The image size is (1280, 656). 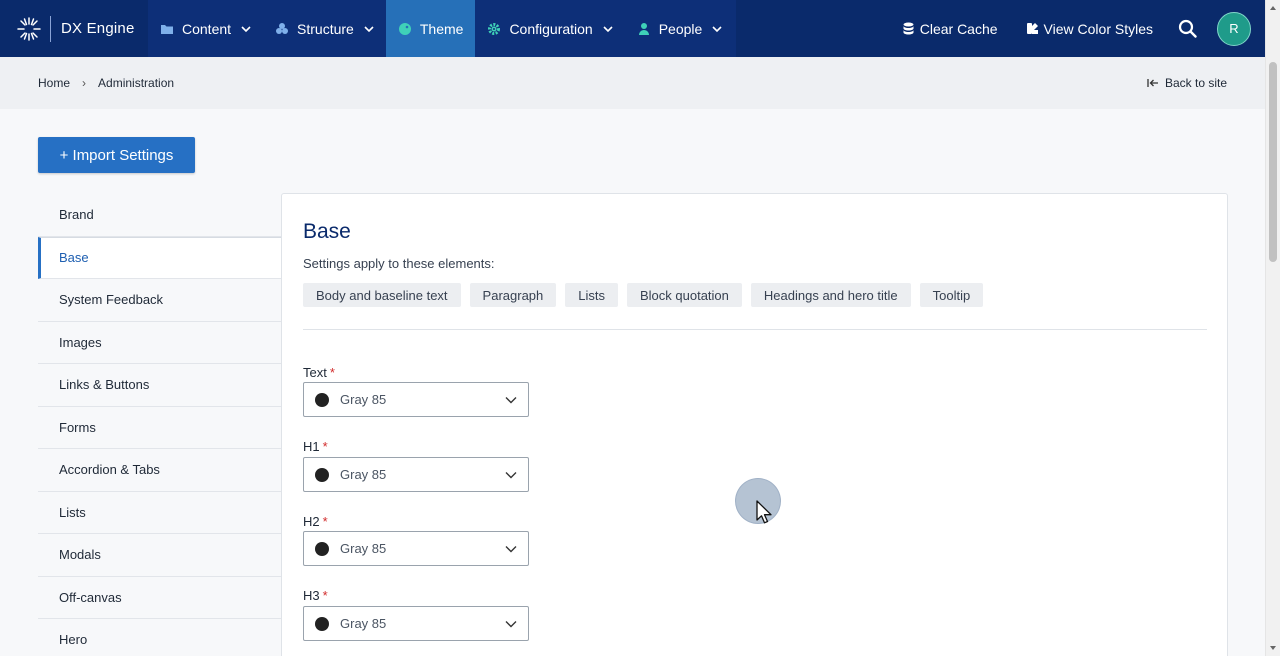 What do you see at coordinates (116, 155) in the screenshot?
I see `import-settings-button: + Import Settings` at bounding box center [116, 155].